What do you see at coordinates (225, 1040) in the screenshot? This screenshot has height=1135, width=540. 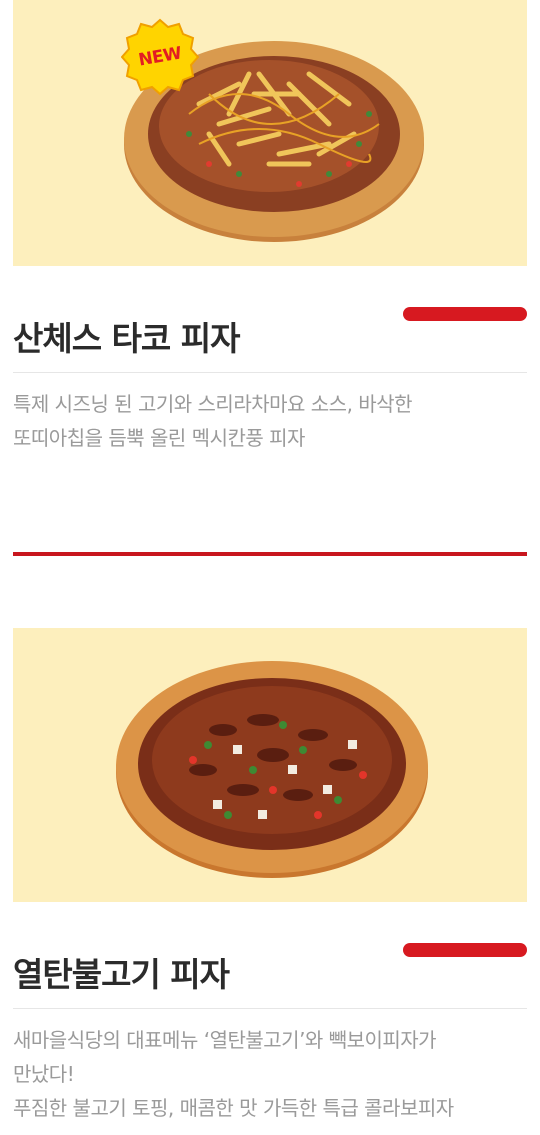 I see `description-line: 새마을식당의 대표메뉴 ‘열탄불고기’와 빽보이피자가` at bounding box center [225, 1040].